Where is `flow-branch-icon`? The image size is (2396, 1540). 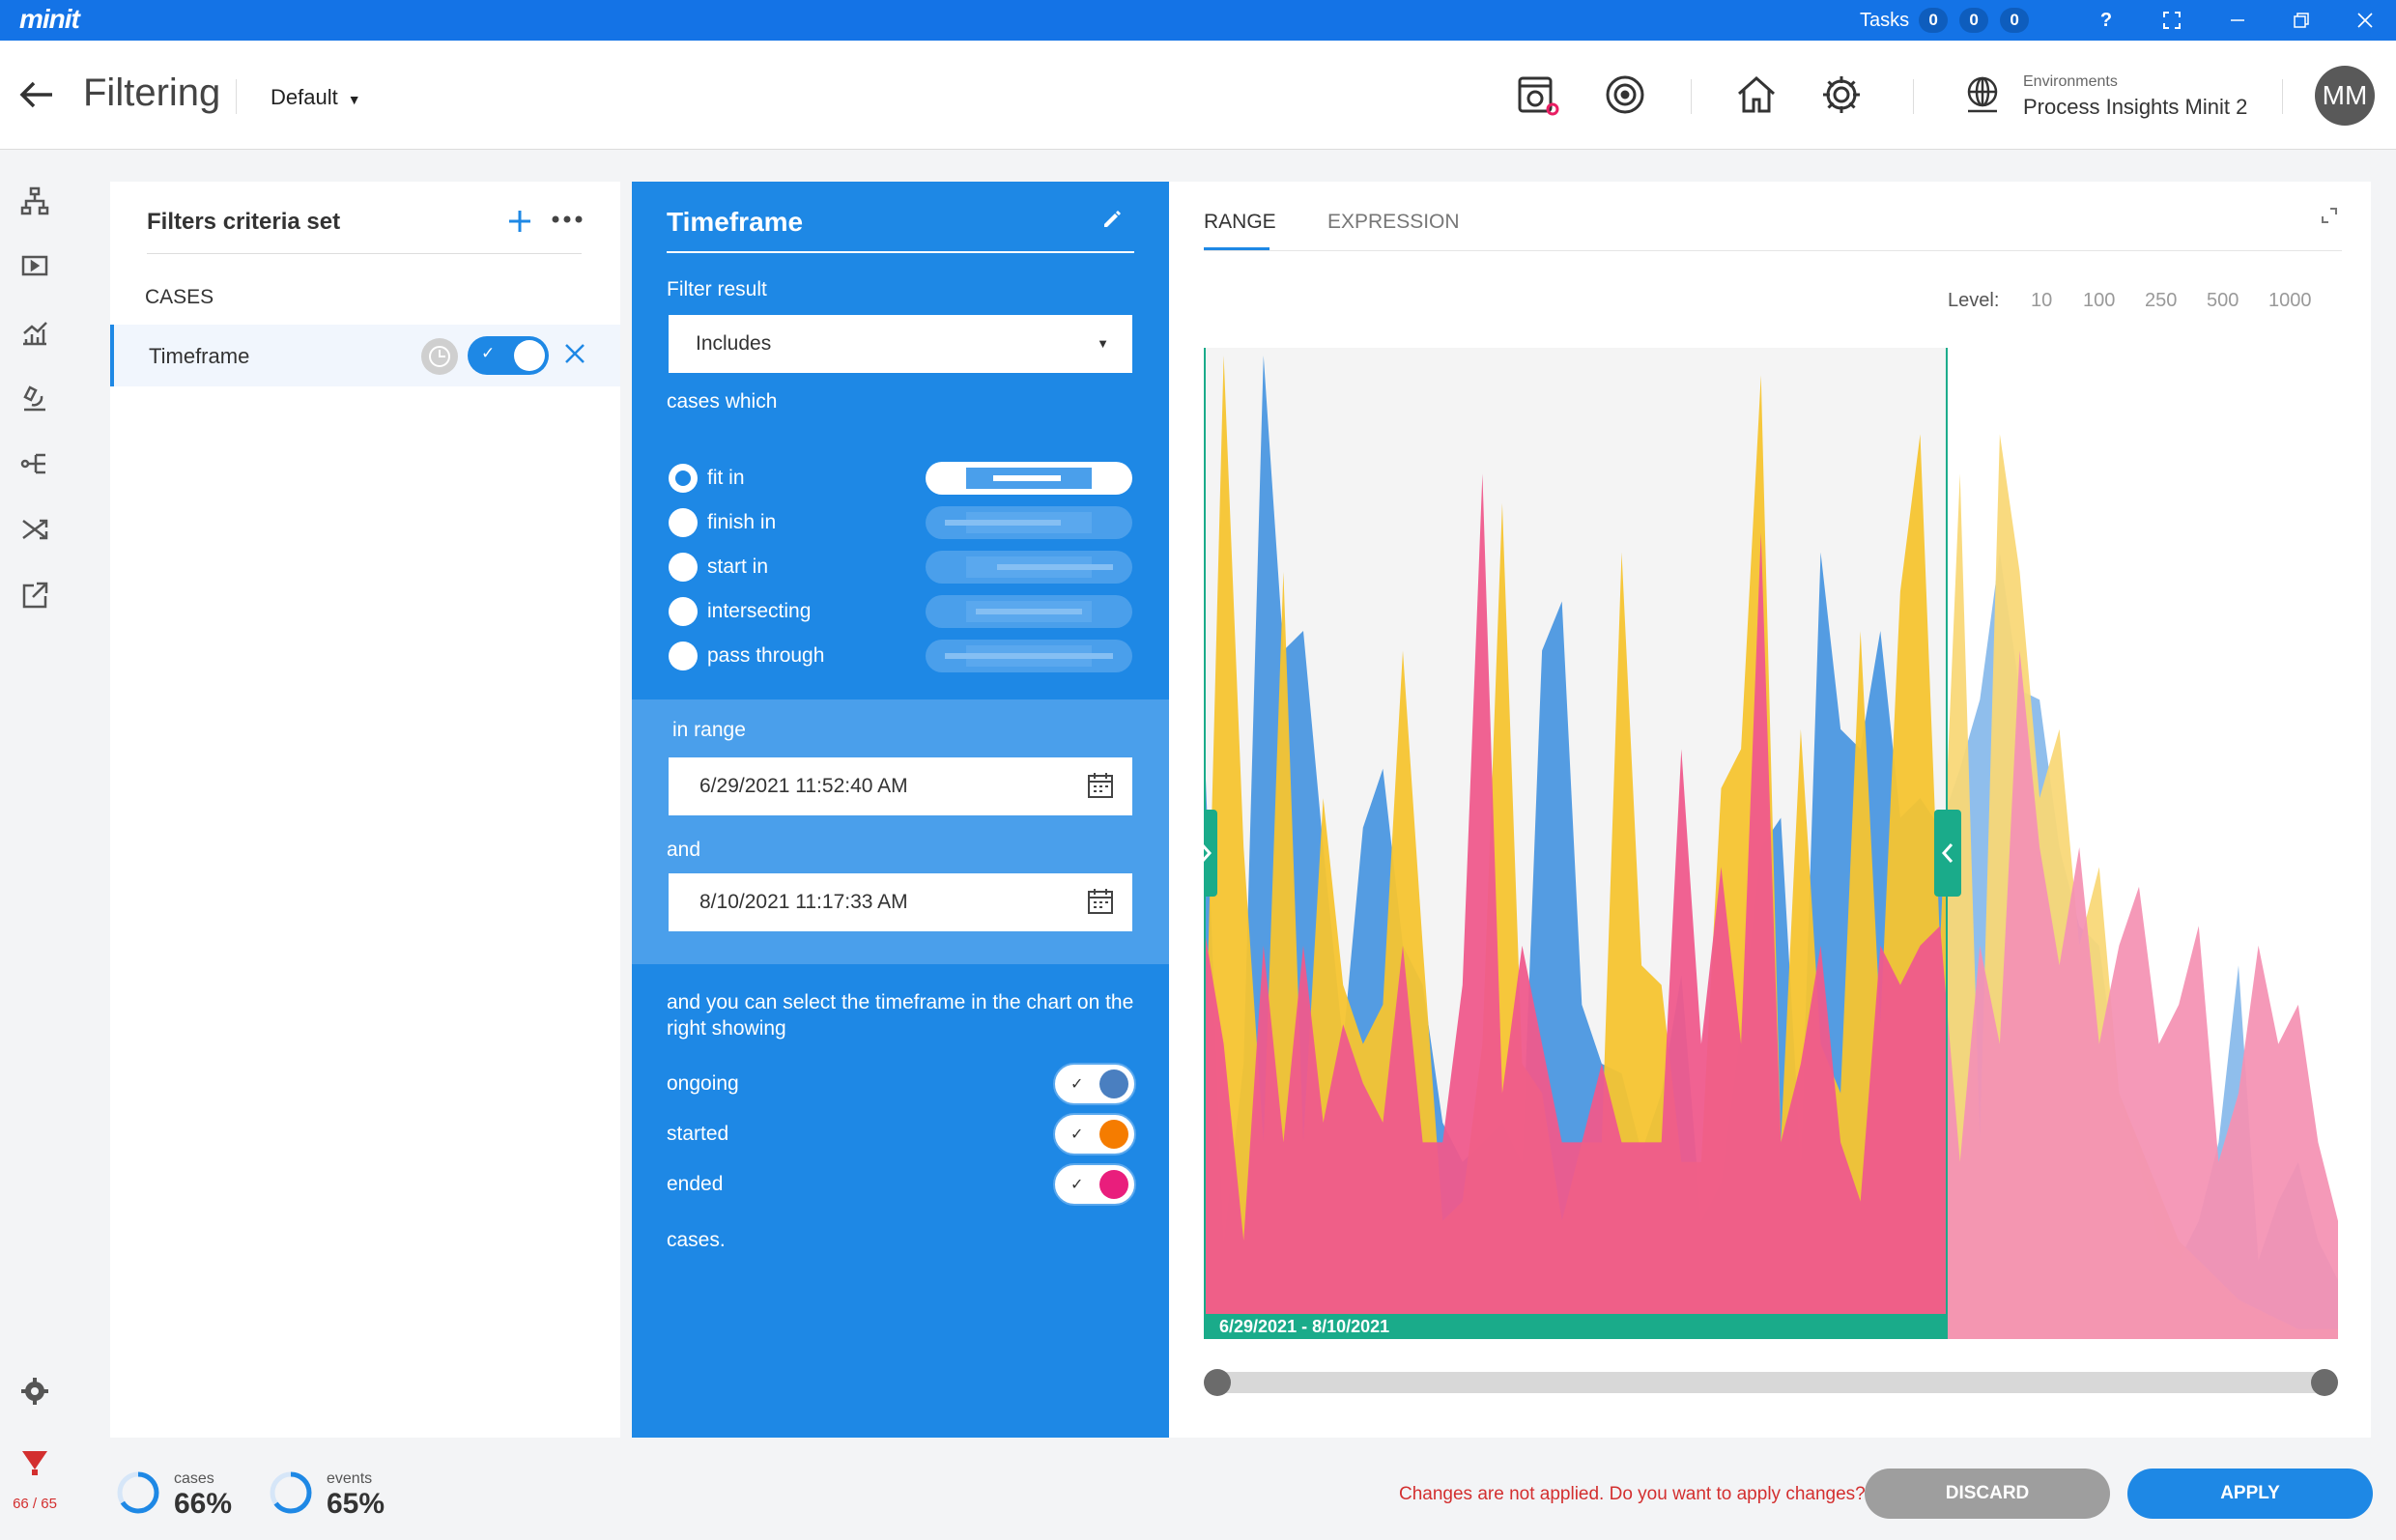
flow-branch-icon is located at coordinates (34, 463).